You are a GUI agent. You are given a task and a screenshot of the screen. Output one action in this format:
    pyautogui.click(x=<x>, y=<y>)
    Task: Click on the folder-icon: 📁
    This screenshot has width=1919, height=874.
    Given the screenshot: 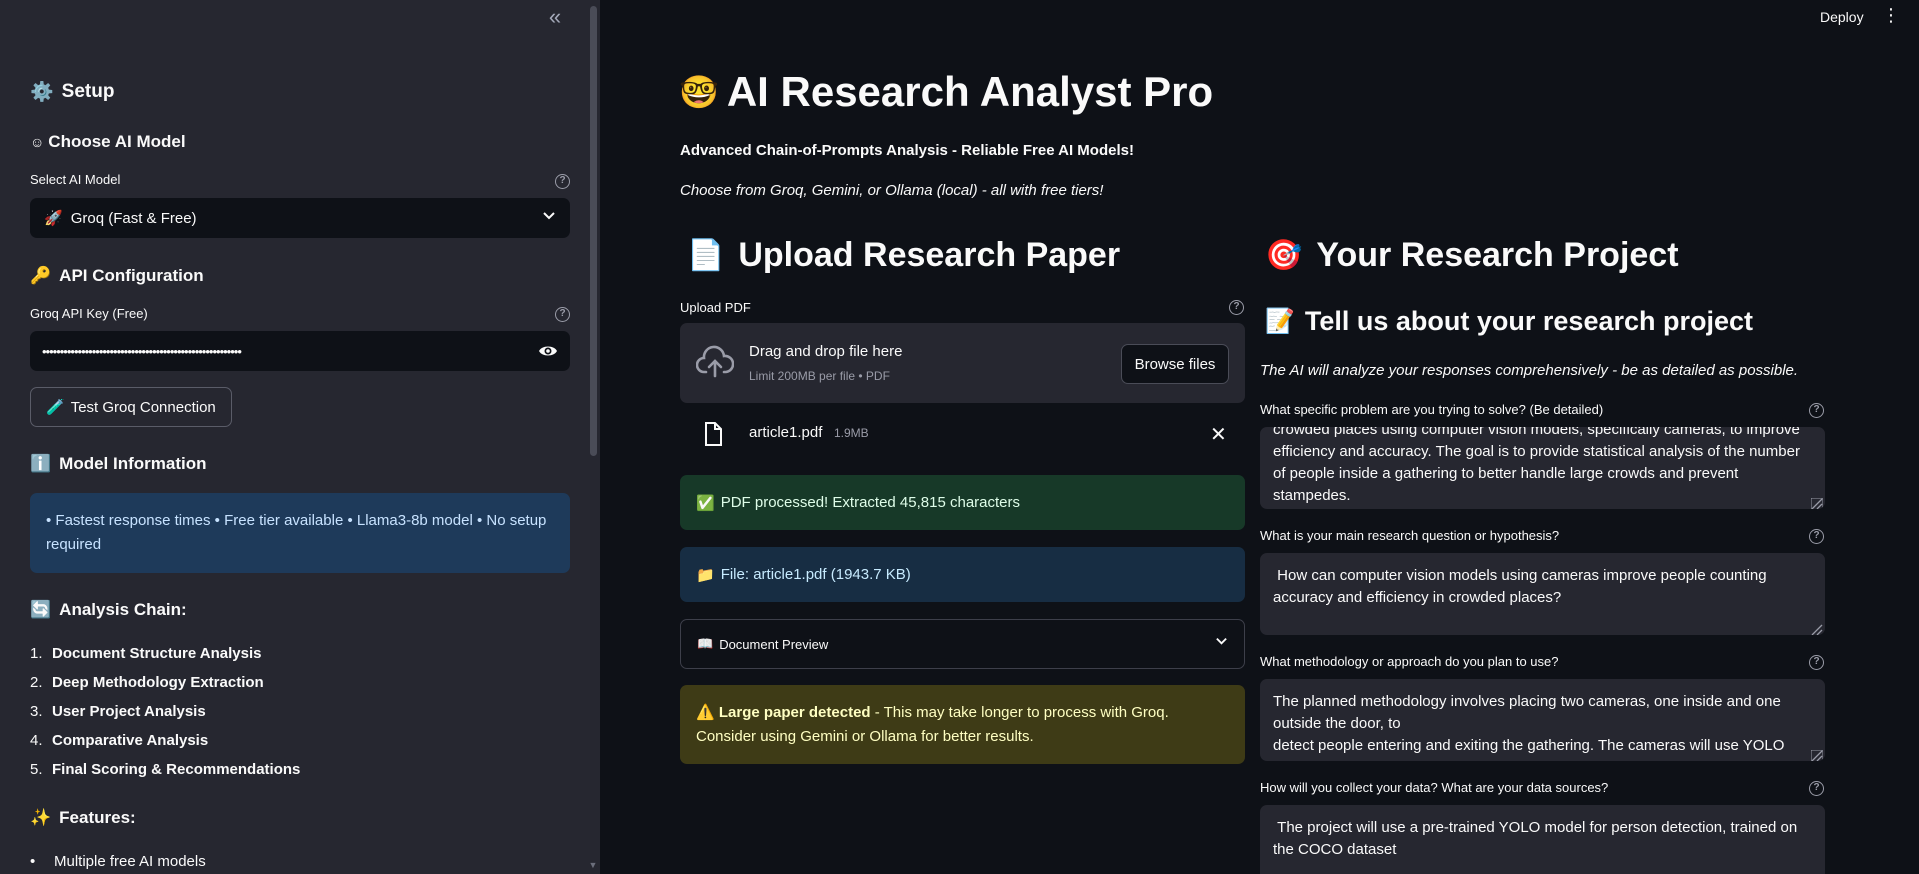 What is the action you would take?
    pyautogui.click(x=705, y=575)
    